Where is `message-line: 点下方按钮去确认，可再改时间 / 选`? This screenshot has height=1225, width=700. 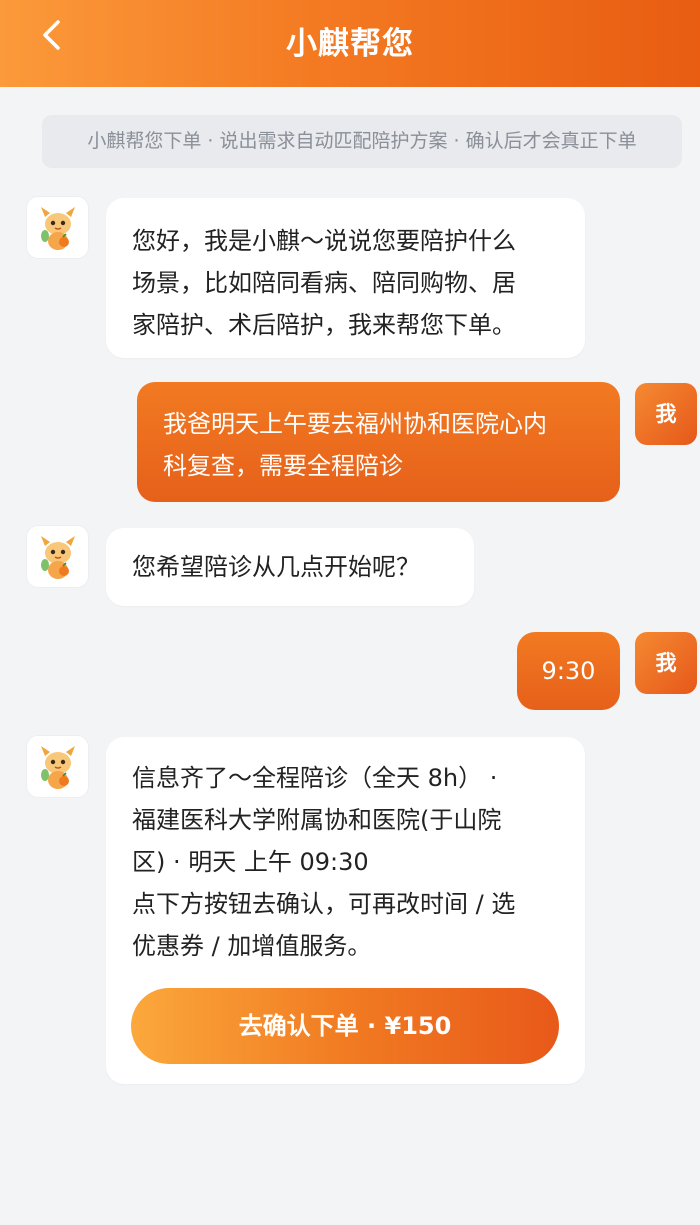
message-line: 点下方按钮去确认，可再改时间 / 选 is located at coordinates (324, 904).